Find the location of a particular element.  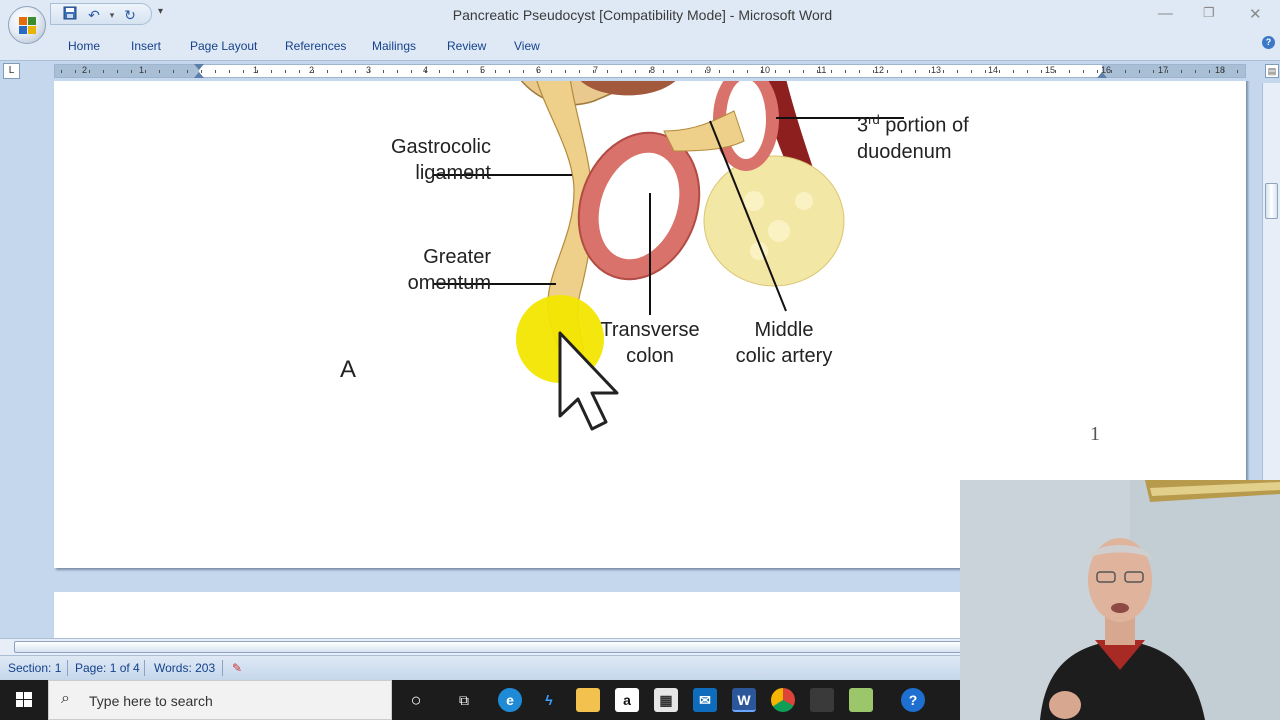

view-ruler-icon: ▤ is located at coordinates (1272, 71).